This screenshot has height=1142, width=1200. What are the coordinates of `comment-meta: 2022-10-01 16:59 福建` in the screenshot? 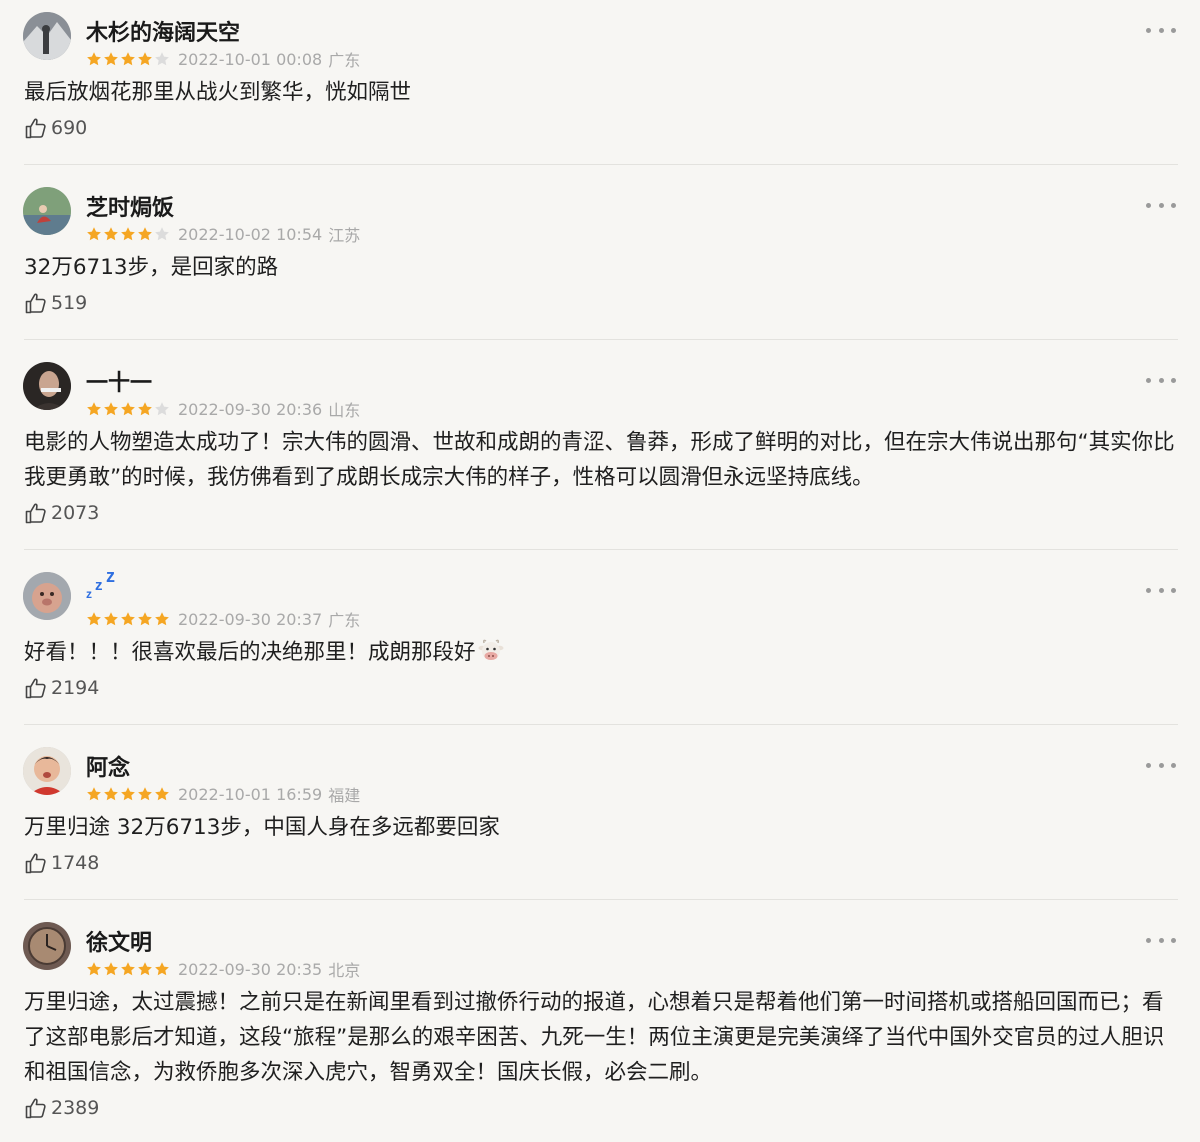 It's located at (223, 794).